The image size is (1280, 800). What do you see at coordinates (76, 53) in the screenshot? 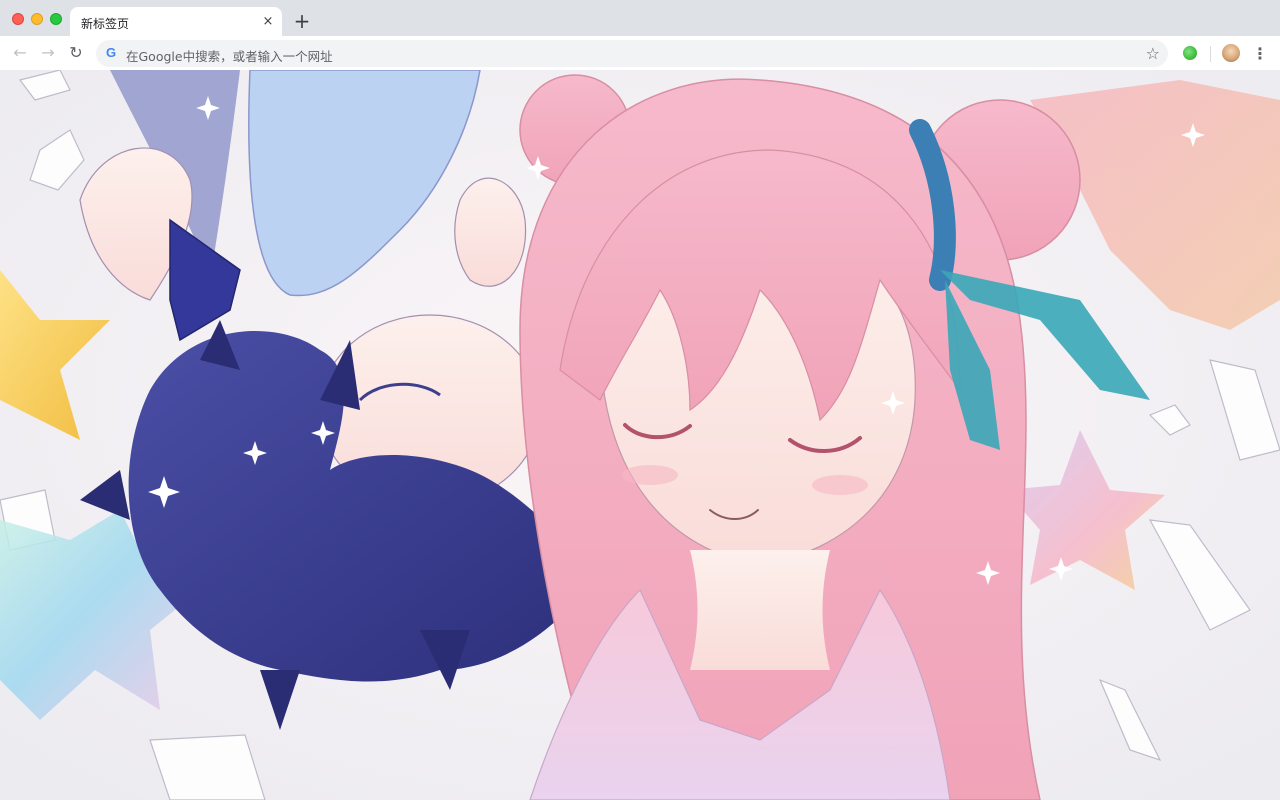
I see `reload-icon: ↻` at bounding box center [76, 53].